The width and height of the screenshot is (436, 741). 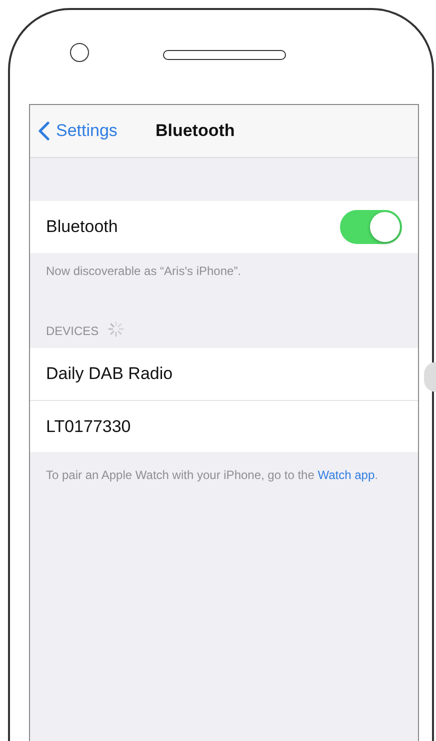 I want to click on device-item: Daily DAB Radio, so click(x=224, y=374).